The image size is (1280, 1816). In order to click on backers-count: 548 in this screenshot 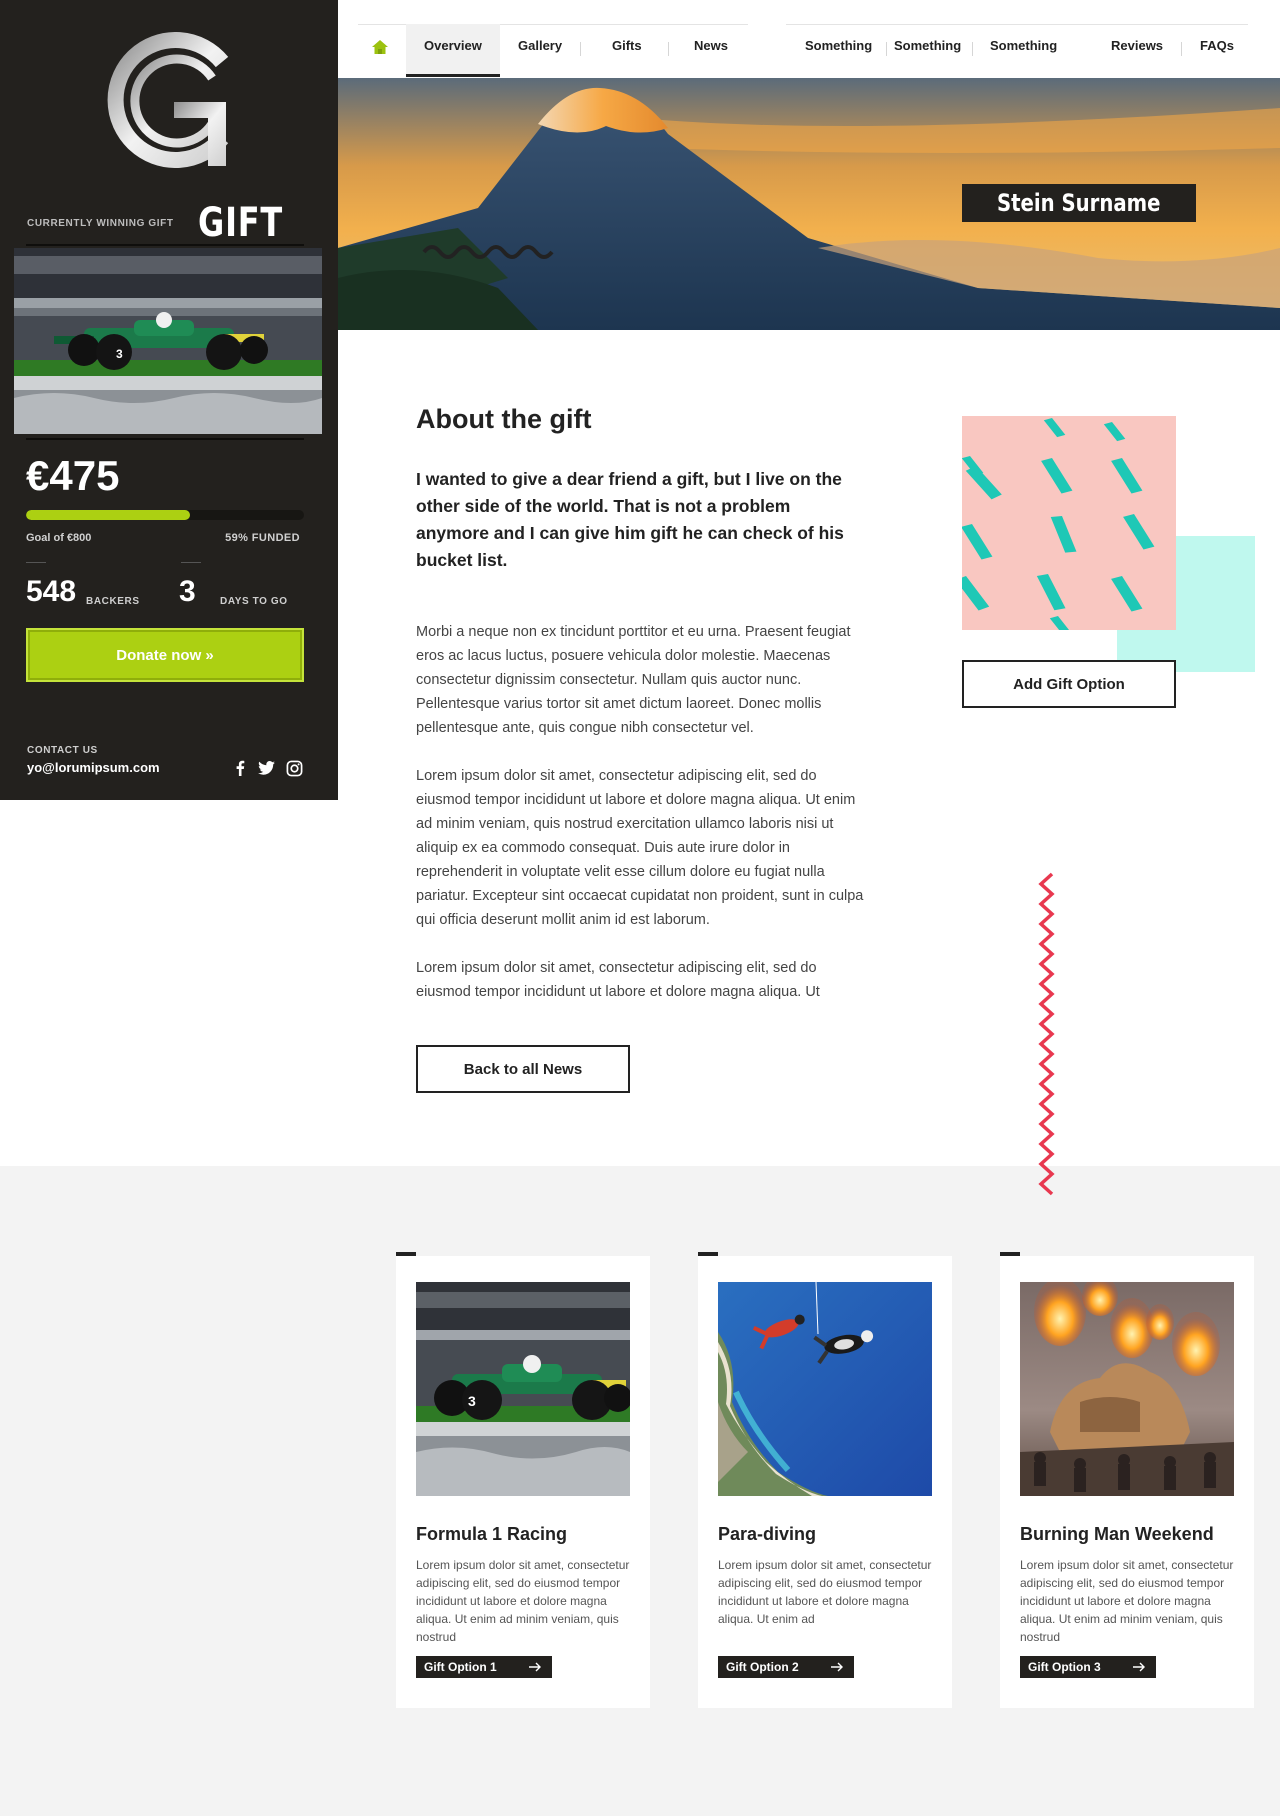, I will do `click(51, 591)`.